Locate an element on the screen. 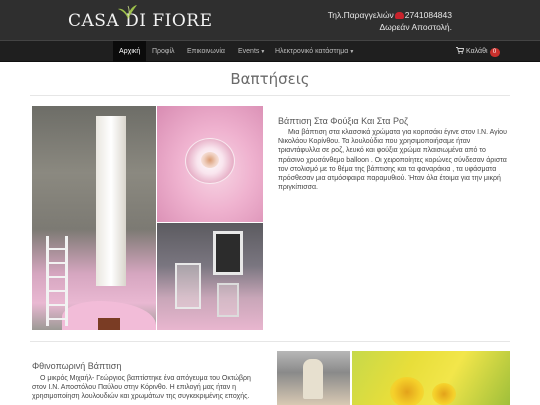  cart-label: Καλάθι is located at coordinates (477, 51).